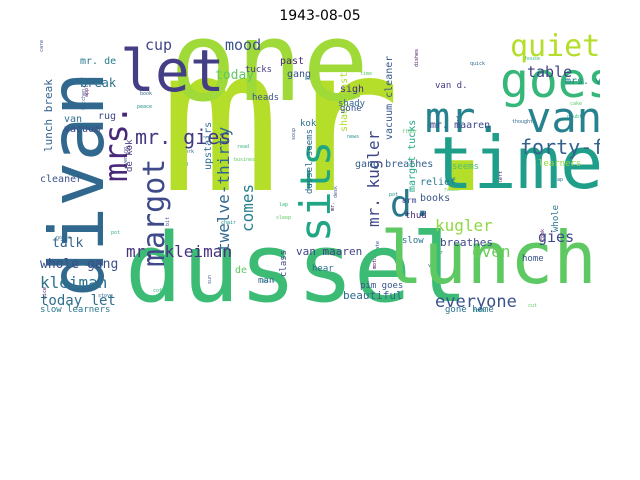 The image size is (640, 480). I want to click on cloud-word: man, so click(266, 281).